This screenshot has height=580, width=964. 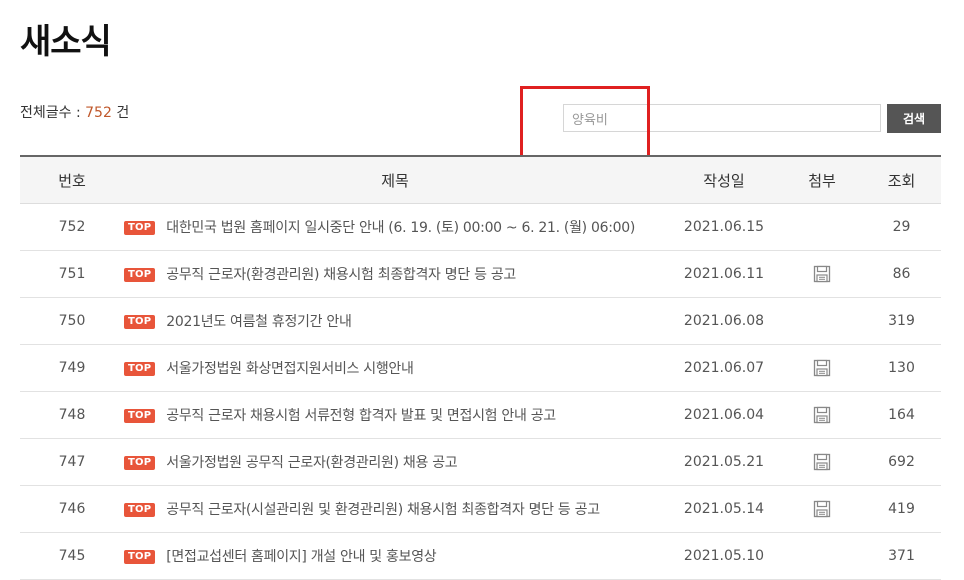 I want to click on row-views: 29, so click(x=901, y=227).